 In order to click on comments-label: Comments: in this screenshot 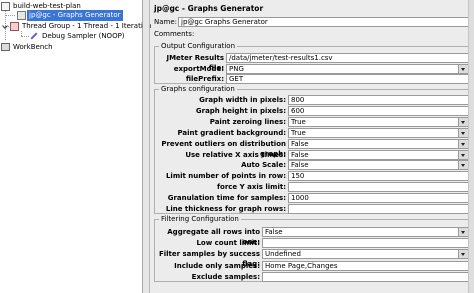, I will do `click(174, 34)`.